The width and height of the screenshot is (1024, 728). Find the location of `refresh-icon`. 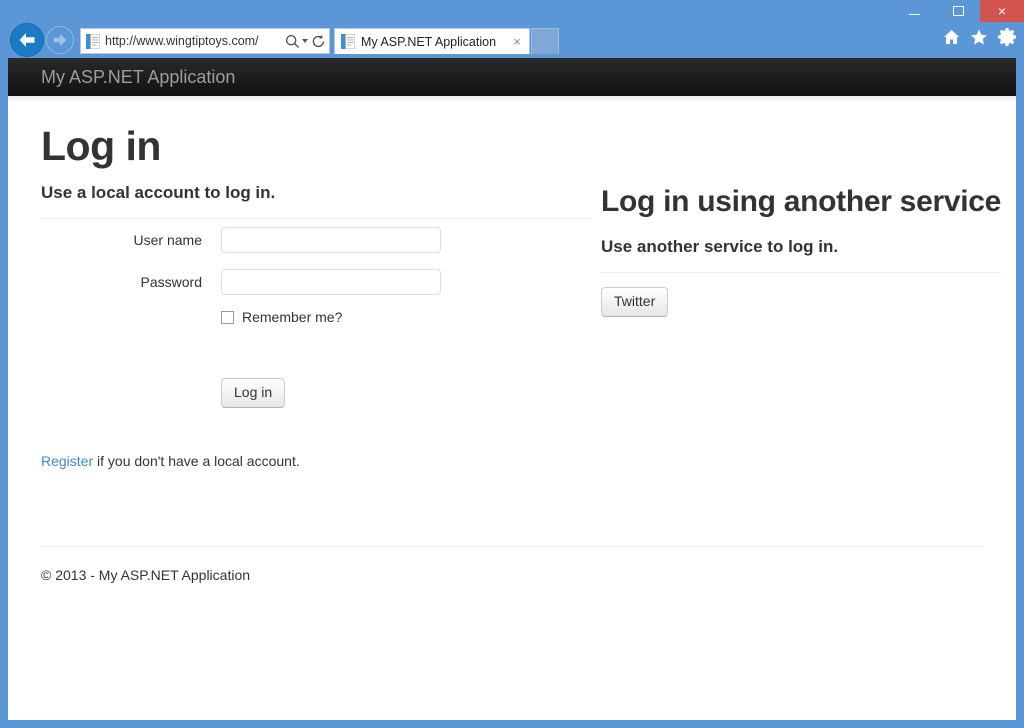

refresh-icon is located at coordinates (318, 41).